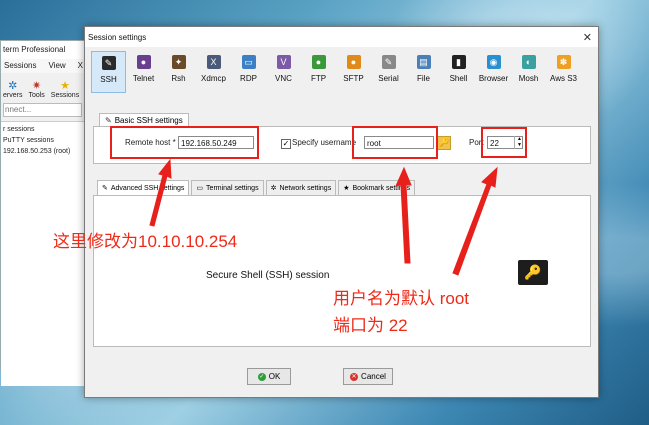 Image resolution: width=649 pixels, height=425 pixels. Describe the element at coordinates (42, 151) in the screenshot. I see `bg-session-item: 192.168.50.253 (root)` at that location.